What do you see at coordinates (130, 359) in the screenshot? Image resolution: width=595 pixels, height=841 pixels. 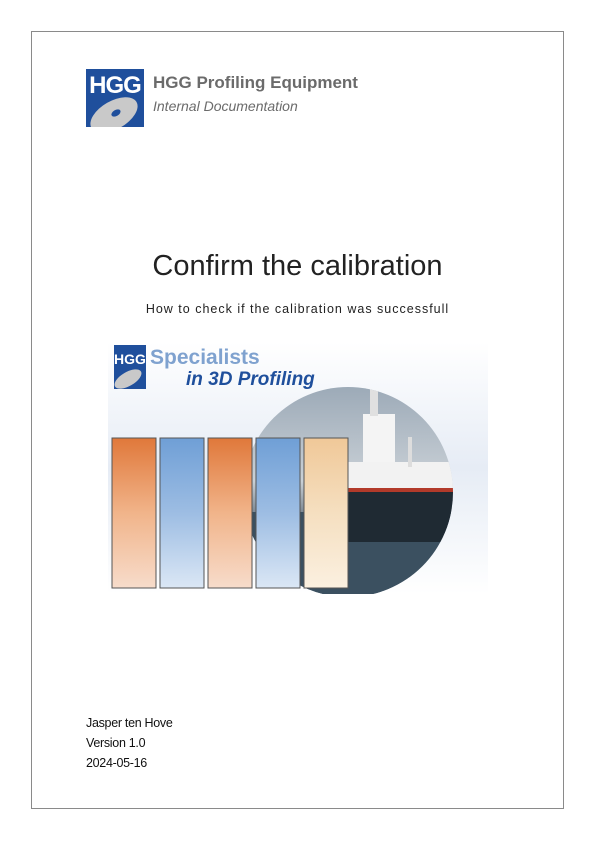 I see `cover-logo-text: HGG` at bounding box center [130, 359].